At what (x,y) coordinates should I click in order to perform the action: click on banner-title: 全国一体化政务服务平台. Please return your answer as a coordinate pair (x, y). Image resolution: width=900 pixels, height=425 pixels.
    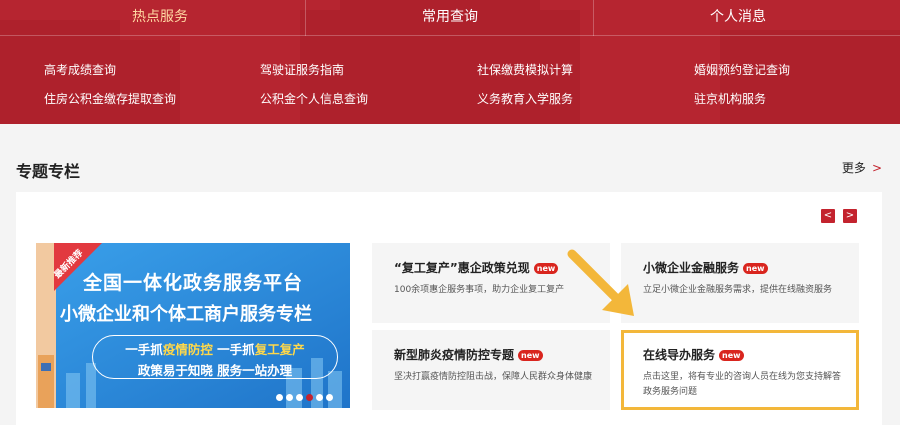
    Looking at the image, I should click on (192, 283).